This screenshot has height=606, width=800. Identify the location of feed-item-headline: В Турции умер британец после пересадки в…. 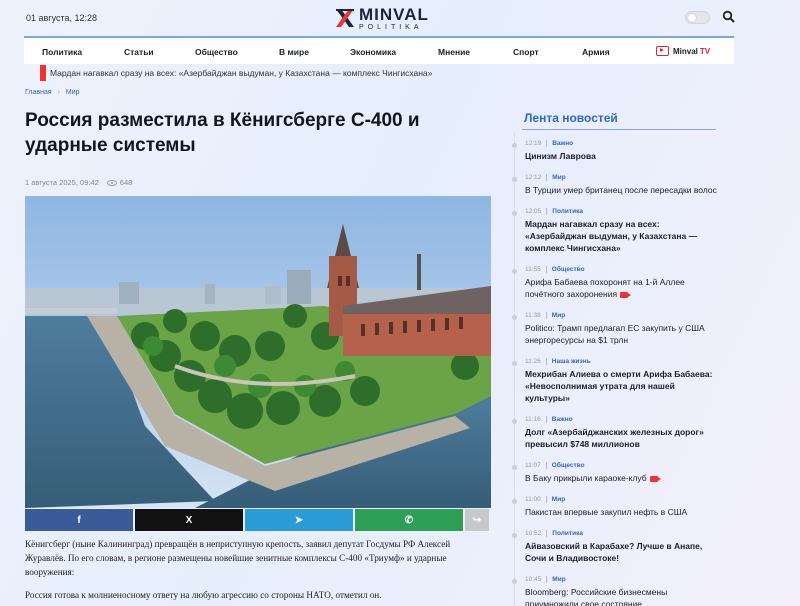
(621, 190).